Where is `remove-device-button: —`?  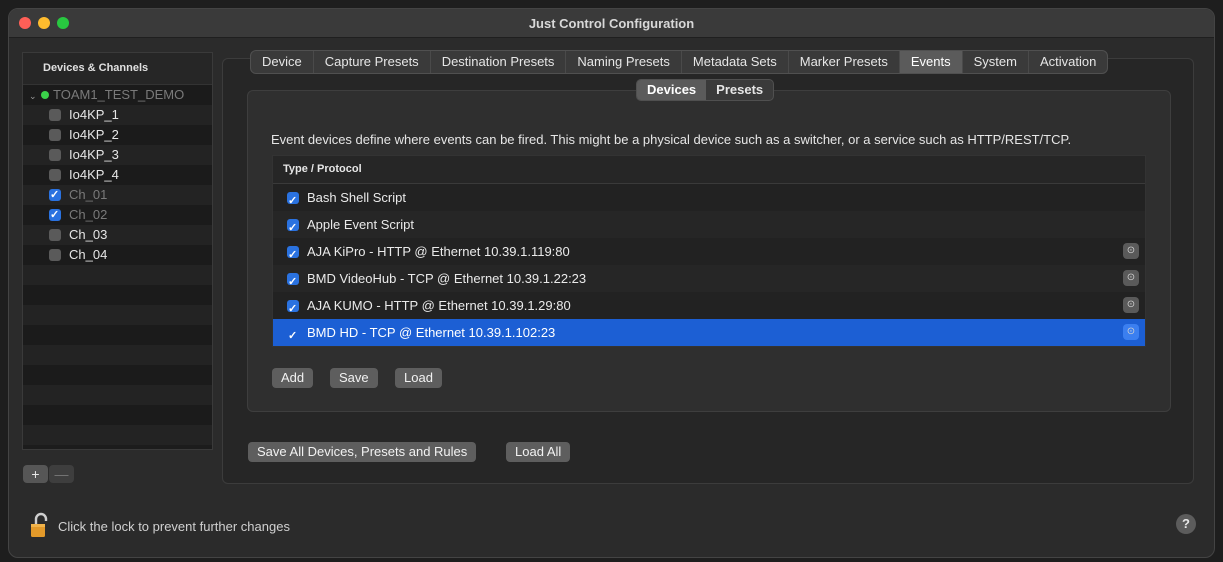
remove-device-button: — is located at coordinates (61, 474).